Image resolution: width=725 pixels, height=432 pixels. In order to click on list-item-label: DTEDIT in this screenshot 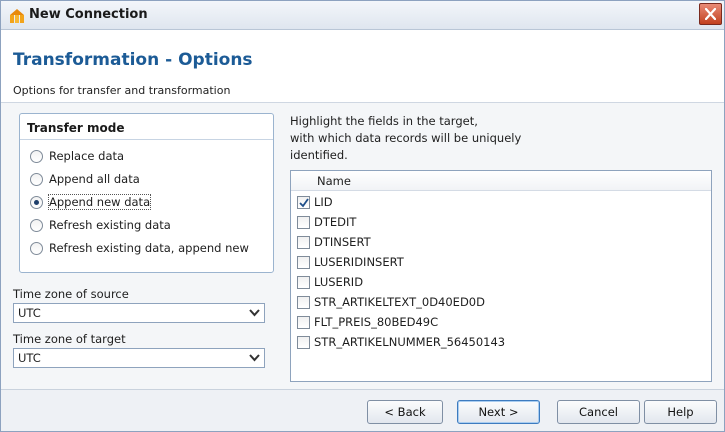, I will do `click(335, 222)`.